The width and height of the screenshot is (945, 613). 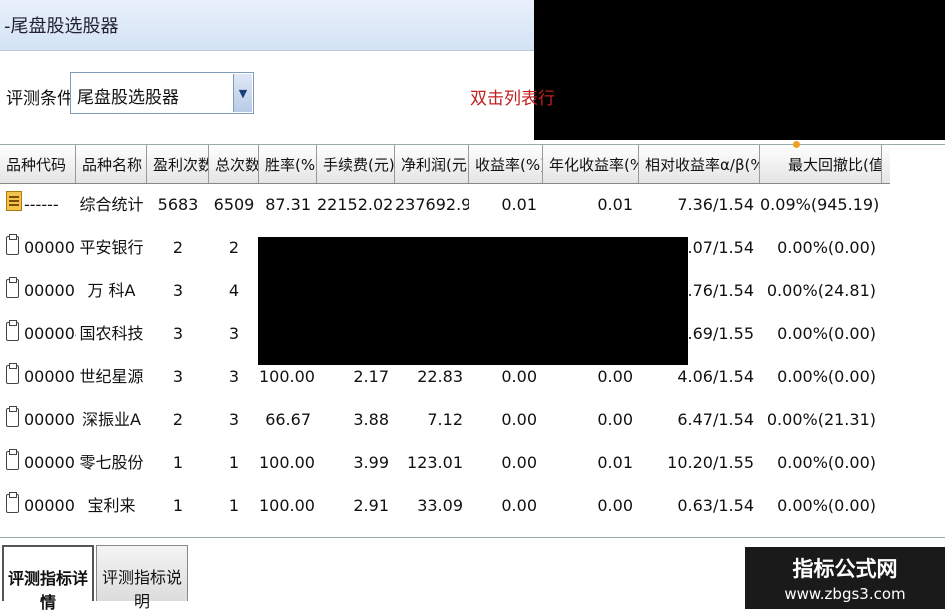 What do you see at coordinates (739, 70) in the screenshot?
I see `redacted-region-top` at bounding box center [739, 70].